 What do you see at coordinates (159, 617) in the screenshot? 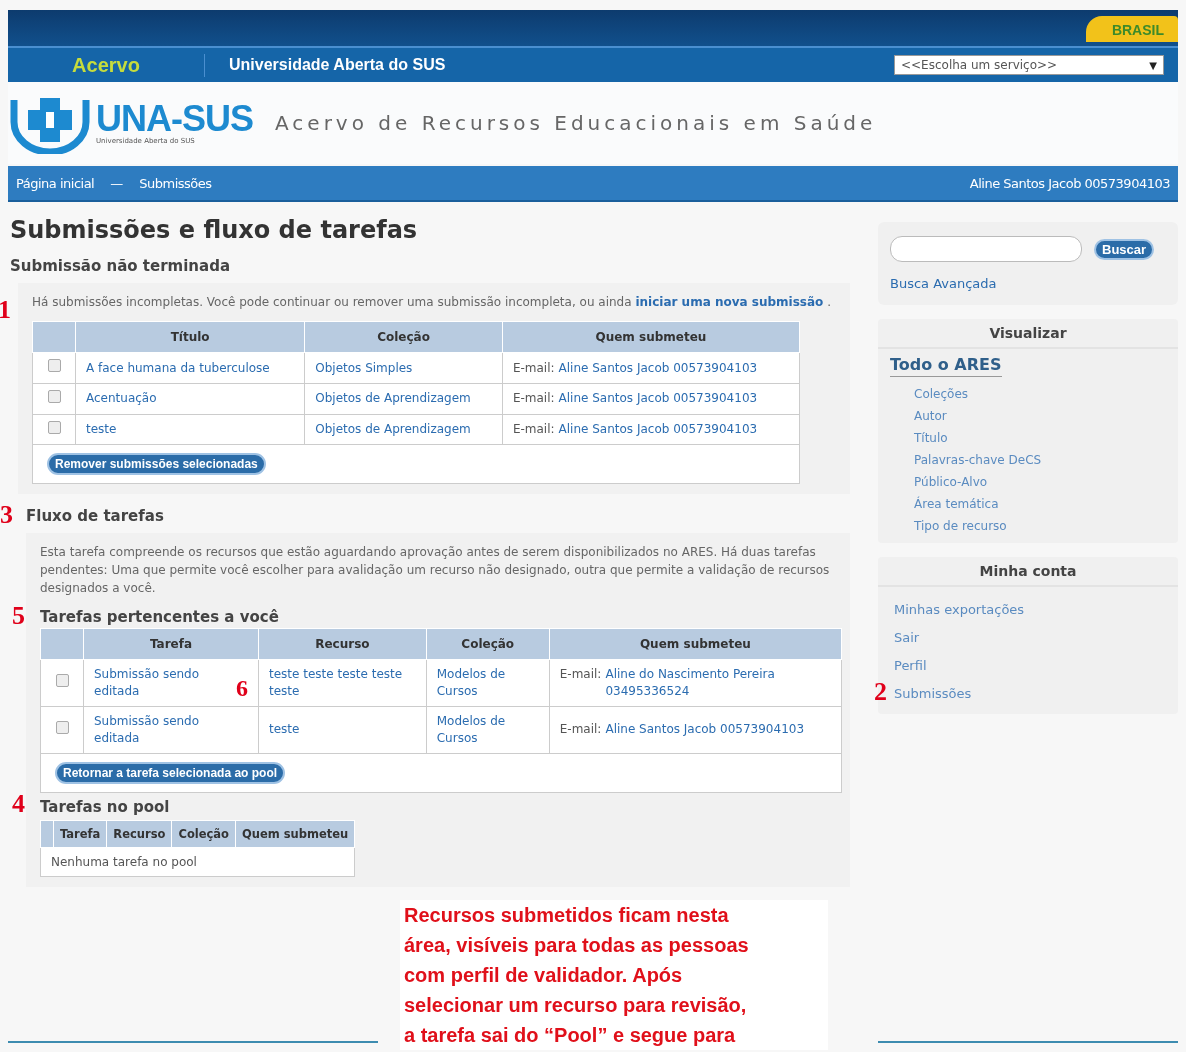
I see `section-heading: Tarefas pertencentes a você` at bounding box center [159, 617].